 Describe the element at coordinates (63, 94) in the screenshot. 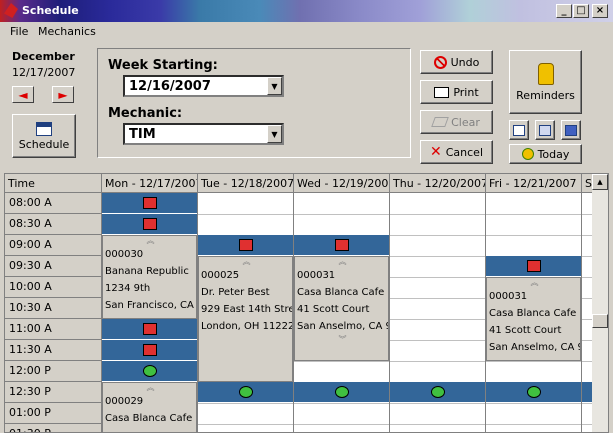

I see `next-week-button: ►` at that location.